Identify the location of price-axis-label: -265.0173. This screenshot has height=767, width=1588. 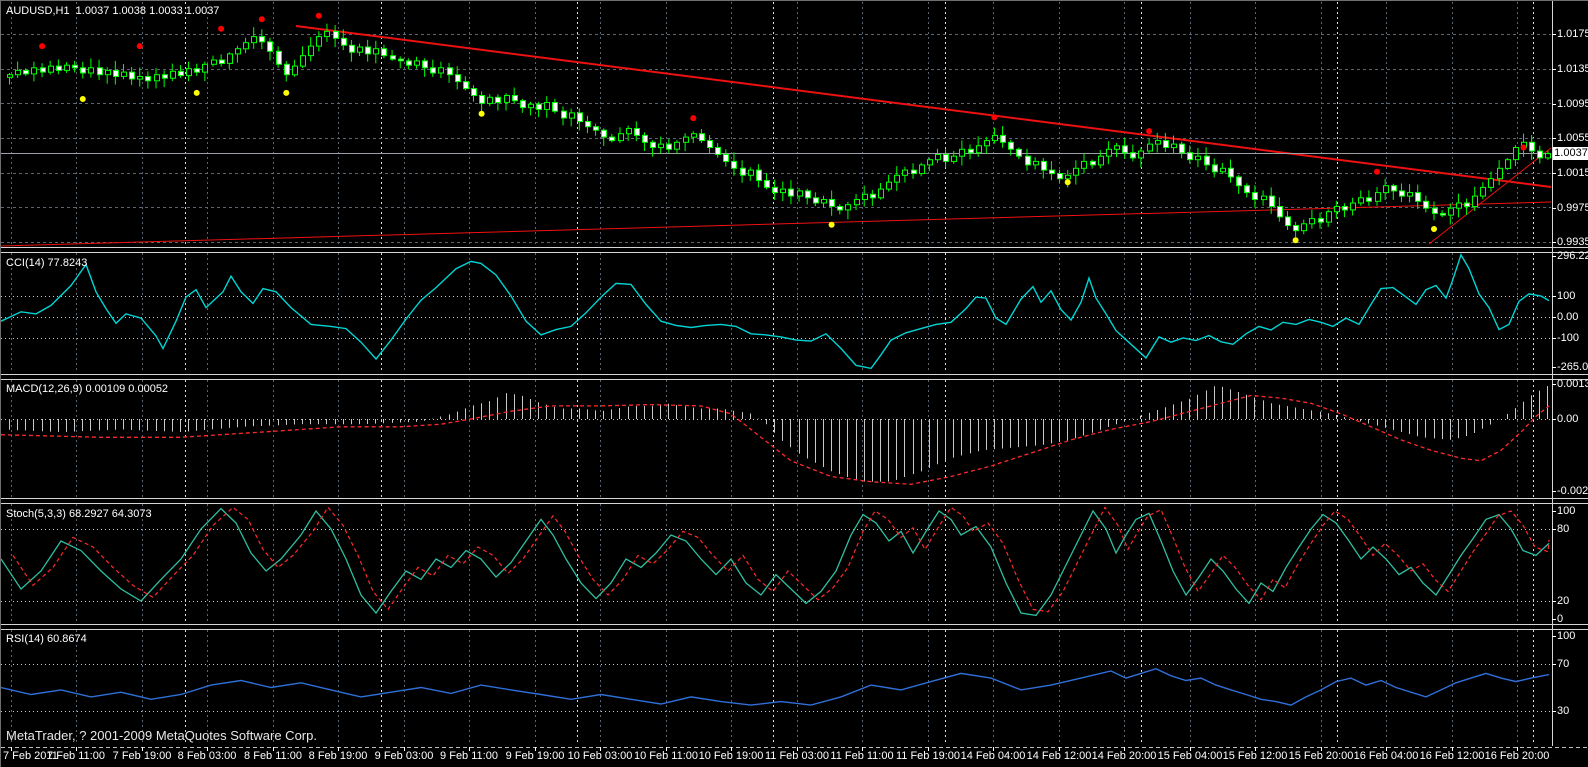
(1572, 367).